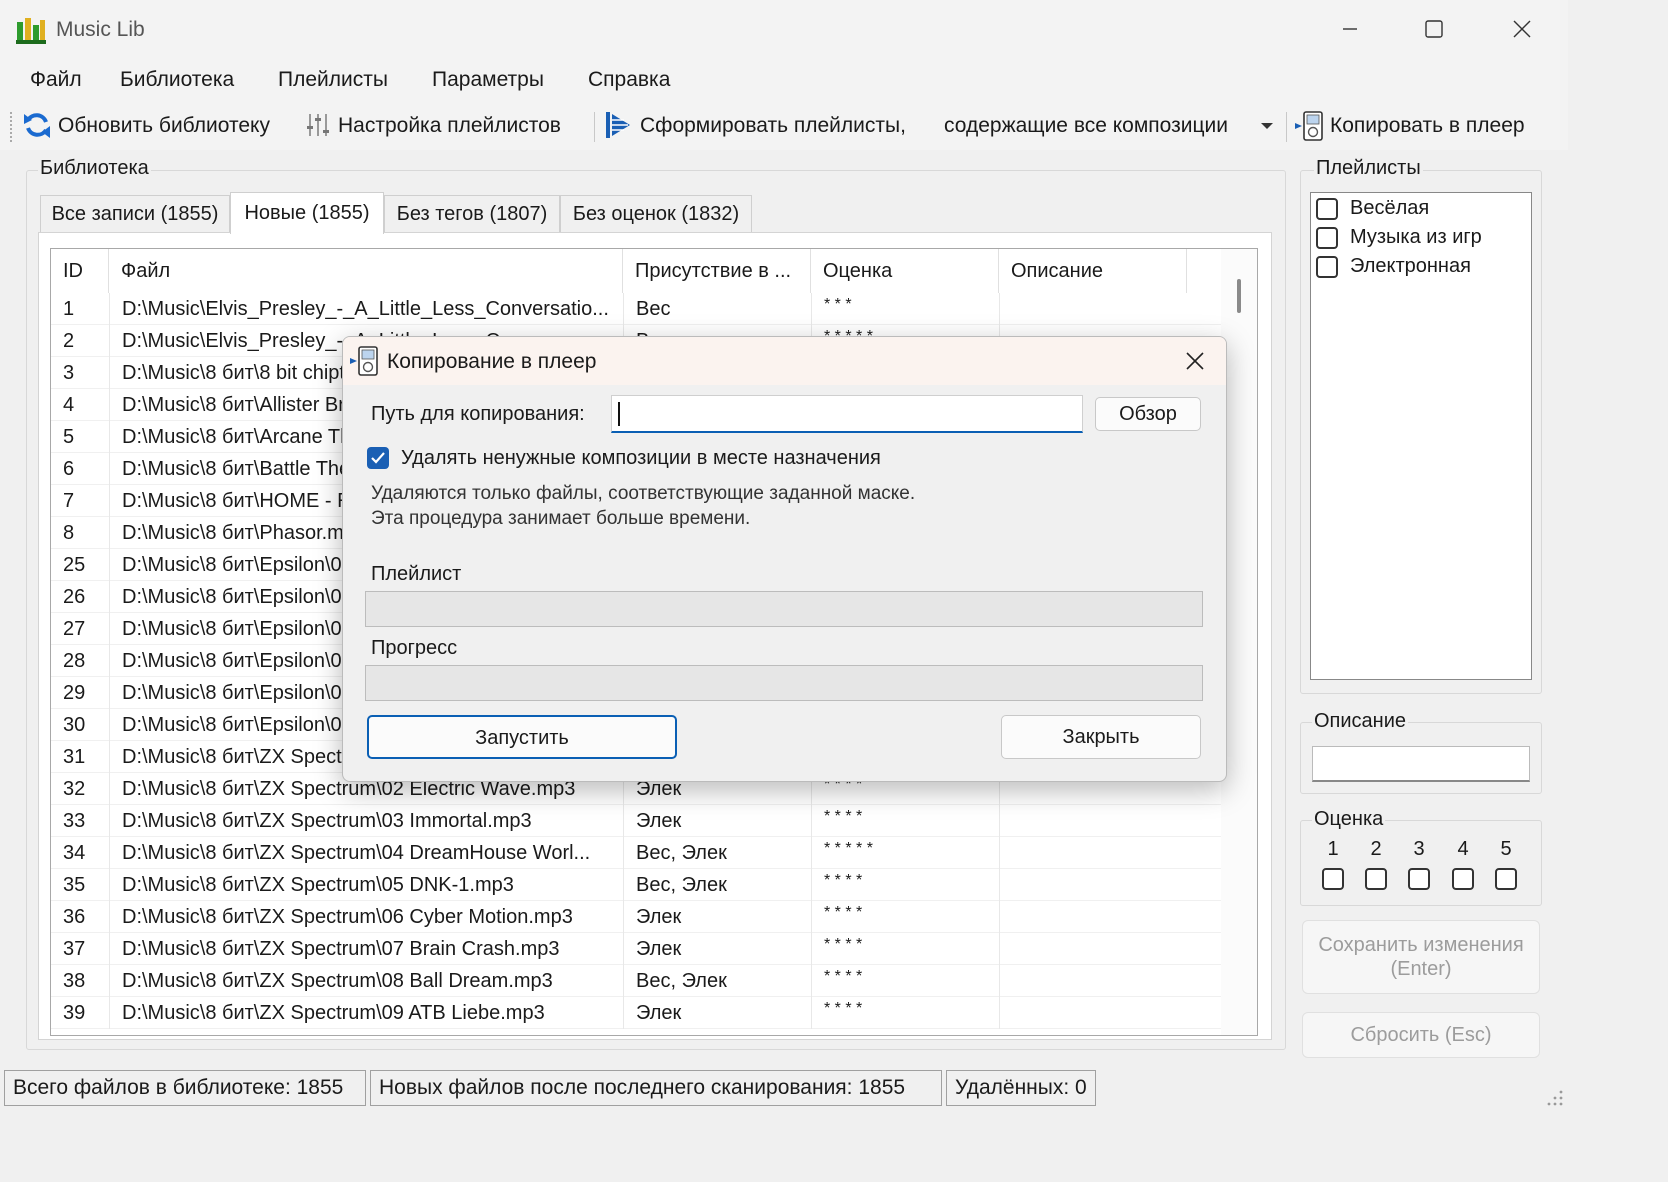 The height and width of the screenshot is (1182, 1668). What do you see at coordinates (74, 757) in the screenshot?
I see `cell-id: 31` at bounding box center [74, 757].